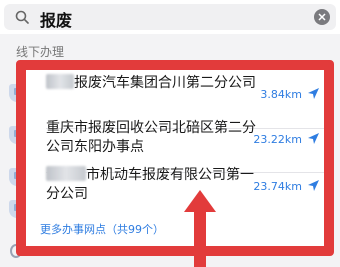 Image resolution: width=340 pixels, height=267 pixels. I want to click on search-icon, so click(22, 17).